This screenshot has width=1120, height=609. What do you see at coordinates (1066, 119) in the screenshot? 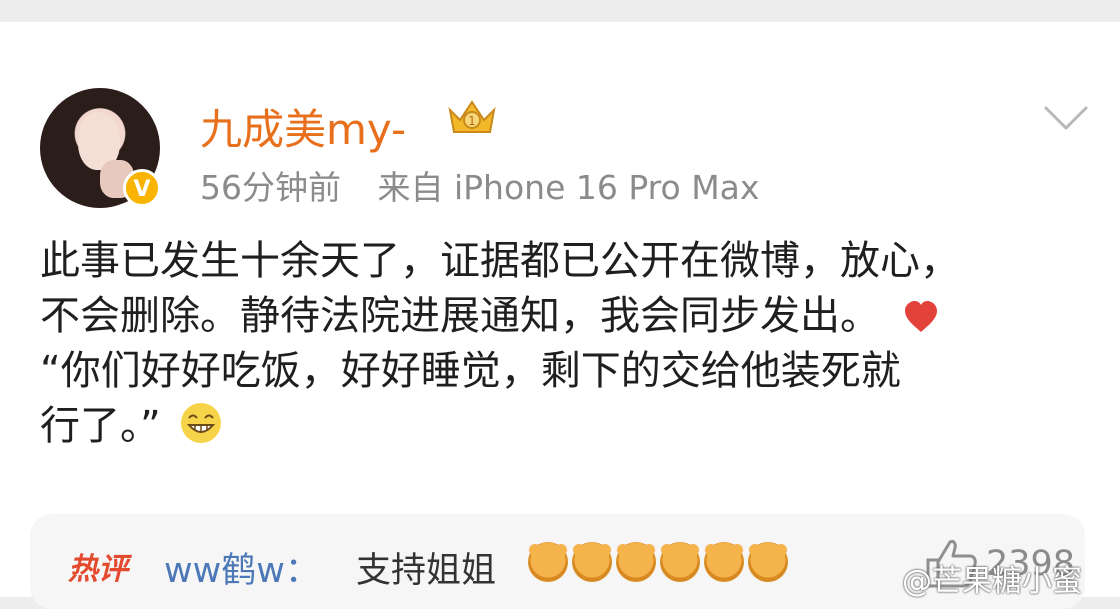
I see `chevron-down-icon` at bounding box center [1066, 119].